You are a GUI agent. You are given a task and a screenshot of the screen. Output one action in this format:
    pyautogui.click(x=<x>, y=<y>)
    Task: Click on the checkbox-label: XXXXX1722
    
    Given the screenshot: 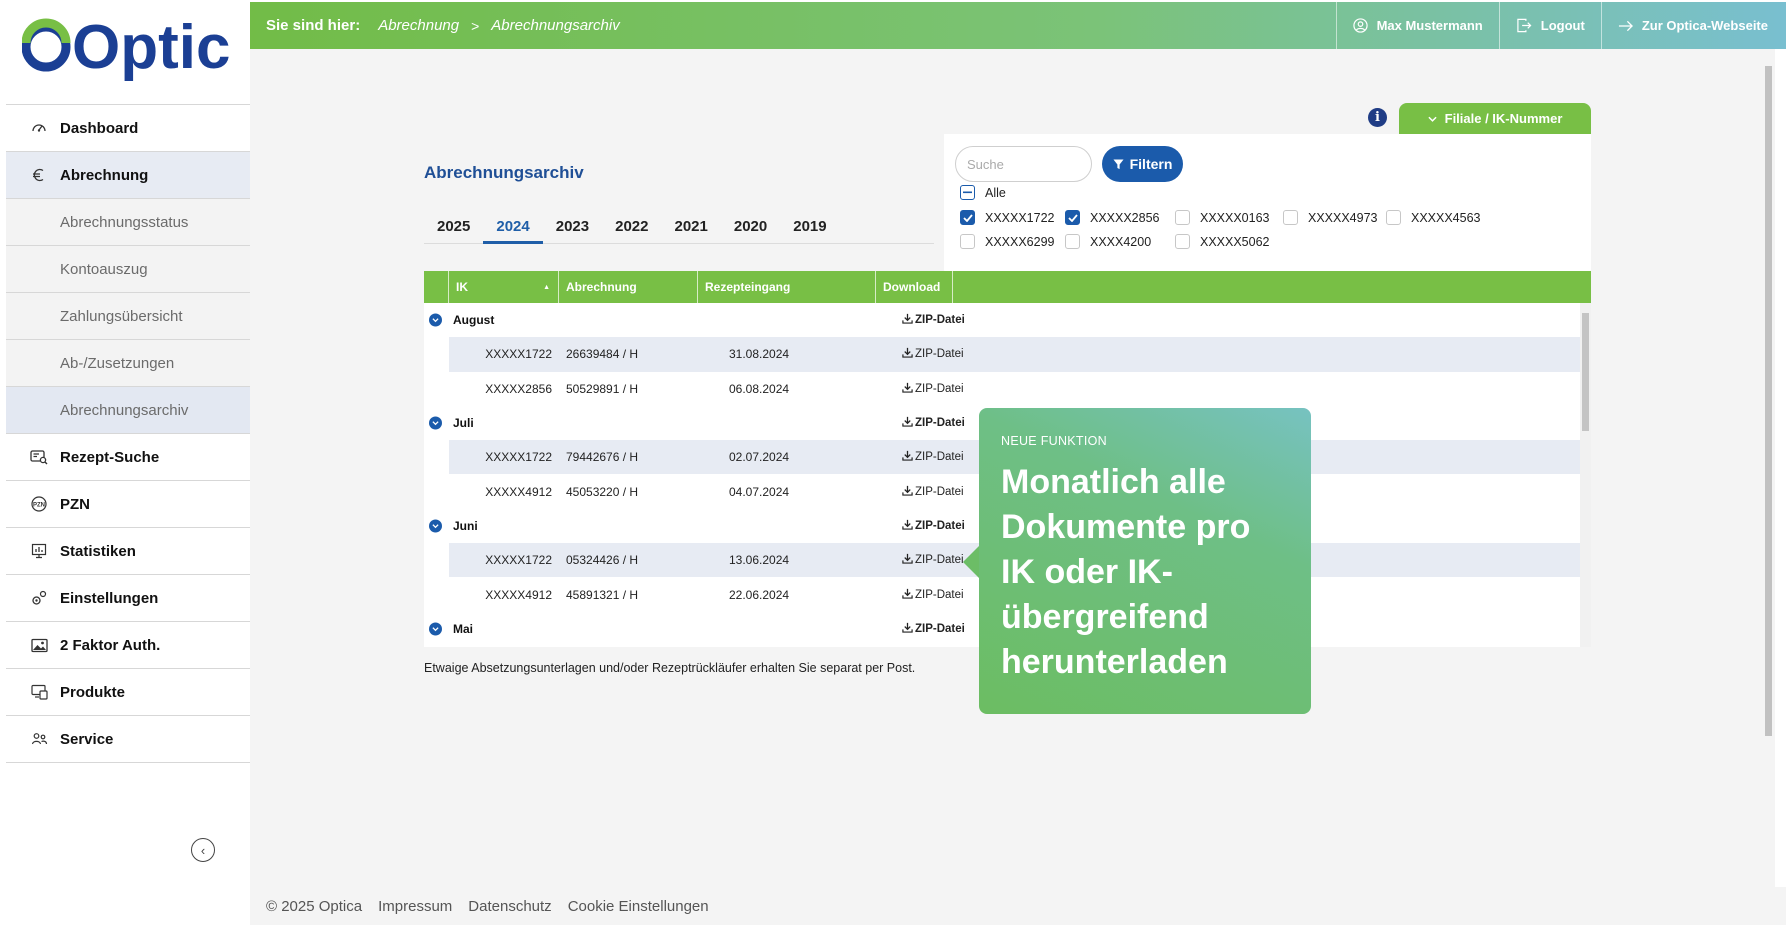 What is the action you would take?
    pyautogui.click(x=1020, y=217)
    